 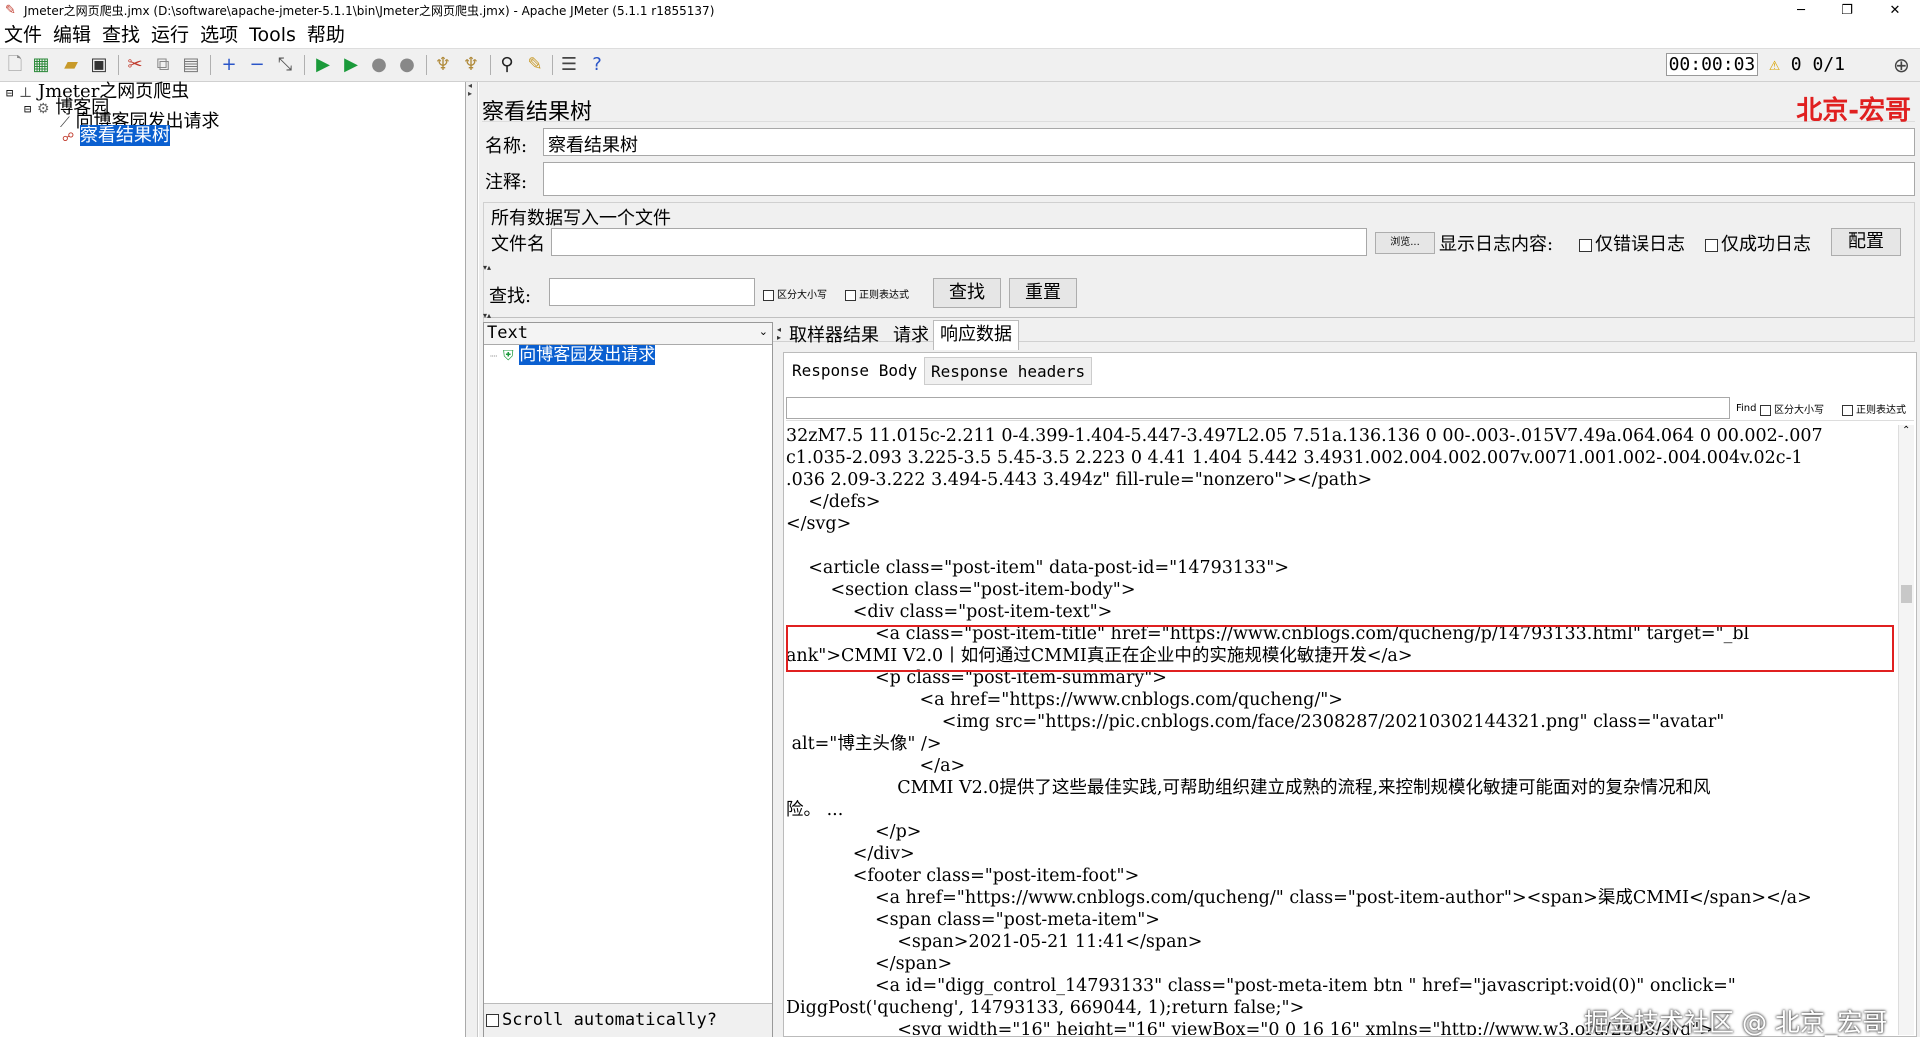 What do you see at coordinates (506, 146) in the screenshot?
I see `name-label: 名称:` at bounding box center [506, 146].